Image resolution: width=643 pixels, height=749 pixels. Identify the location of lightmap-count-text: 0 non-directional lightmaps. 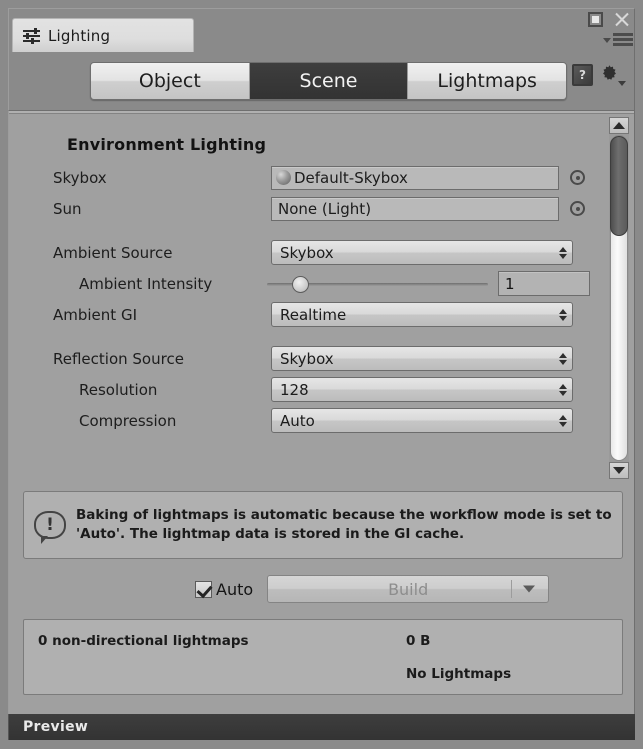
(143, 641).